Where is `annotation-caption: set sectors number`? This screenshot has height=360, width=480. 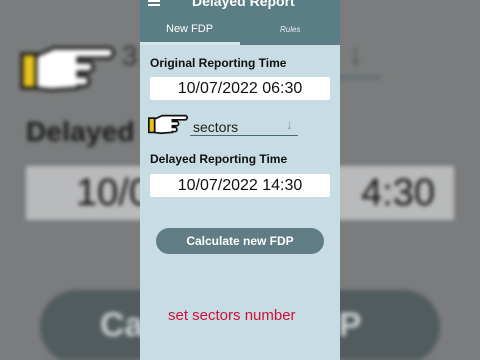
annotation-caption: set sectors number is located at coordinates (232, 315).